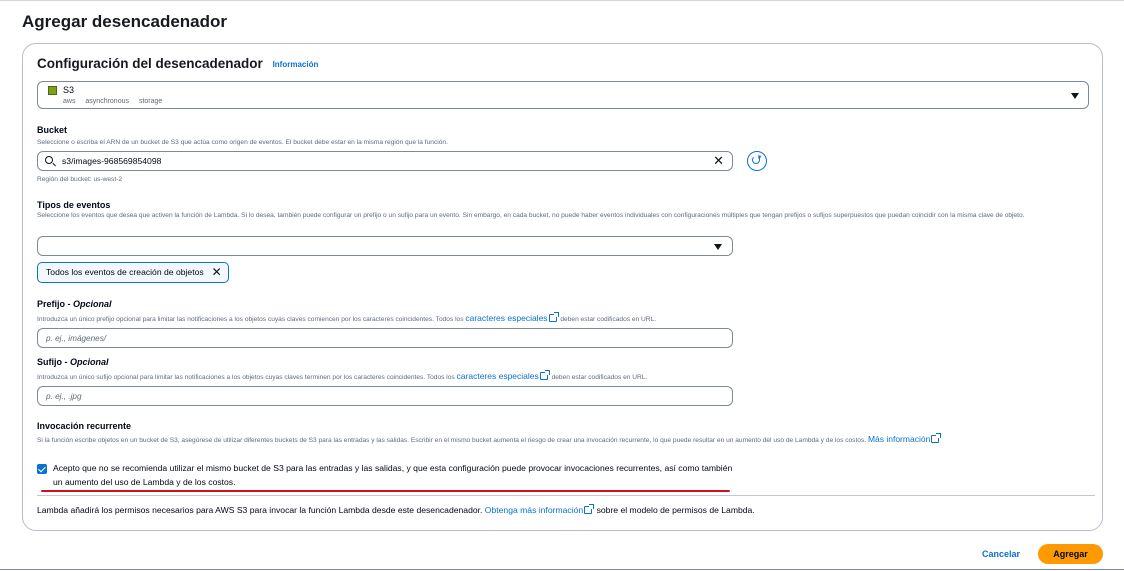 This screenshot has width=1124, height=571. Describe the element at coordinates (385, 491) in the screenshot. I see `annotation-underline` at that location.